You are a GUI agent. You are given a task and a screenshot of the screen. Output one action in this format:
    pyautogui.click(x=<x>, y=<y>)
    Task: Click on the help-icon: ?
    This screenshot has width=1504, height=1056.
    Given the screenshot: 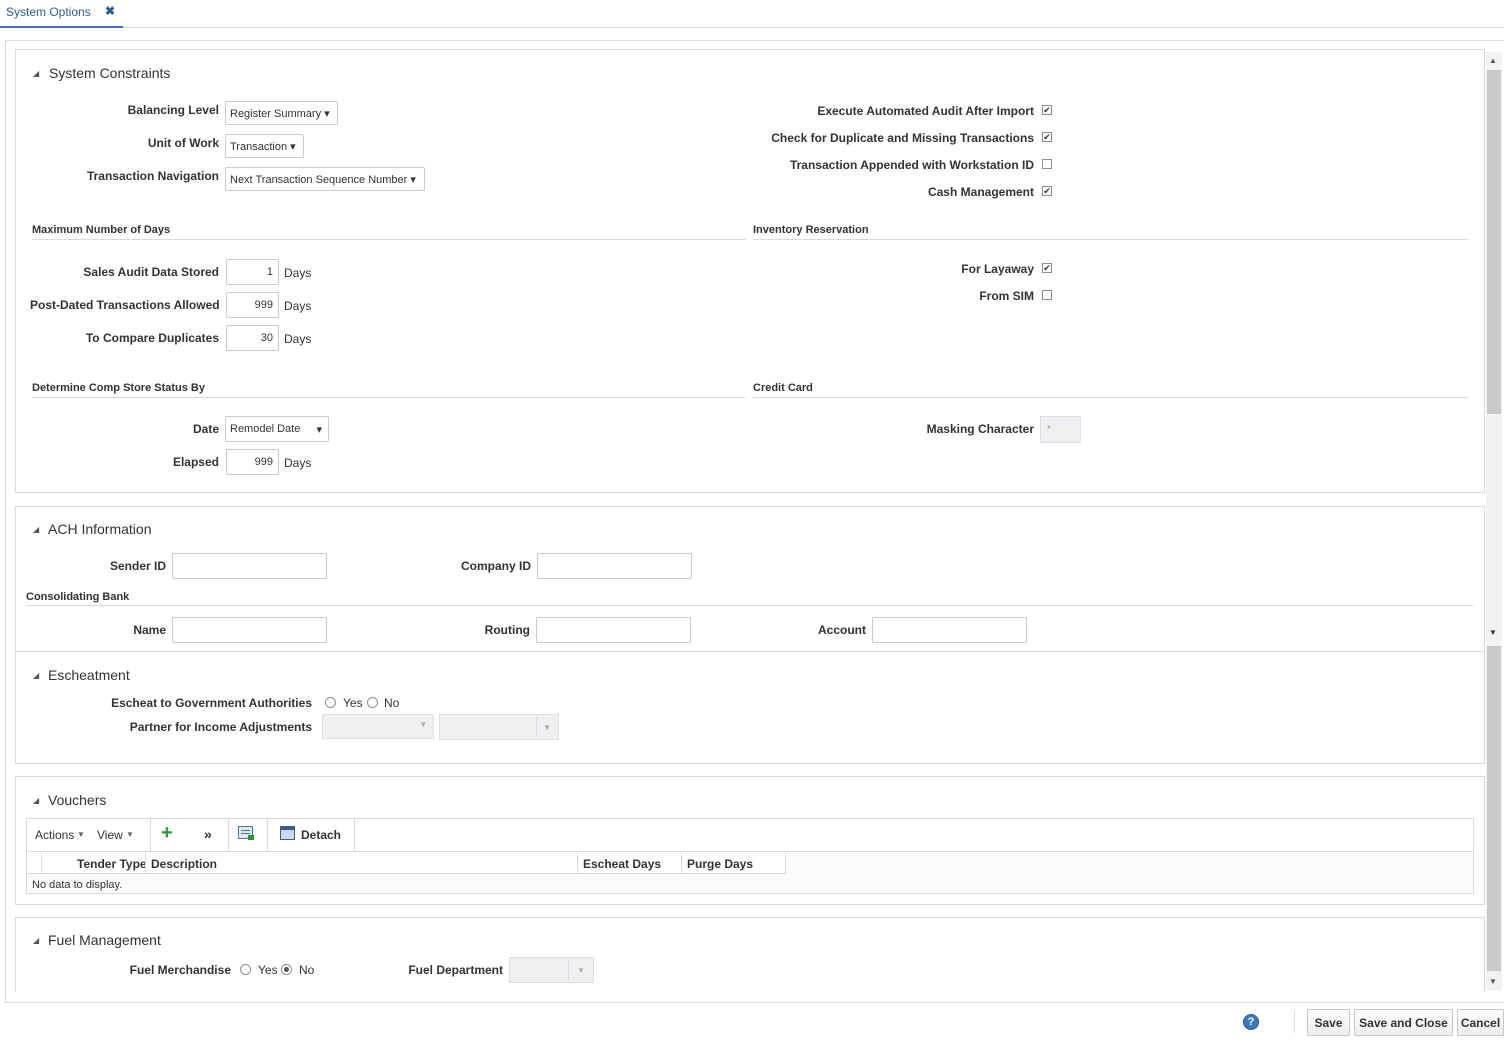 What is the action you would take?
    pyautogui.click(x=1251, y=1022)
    